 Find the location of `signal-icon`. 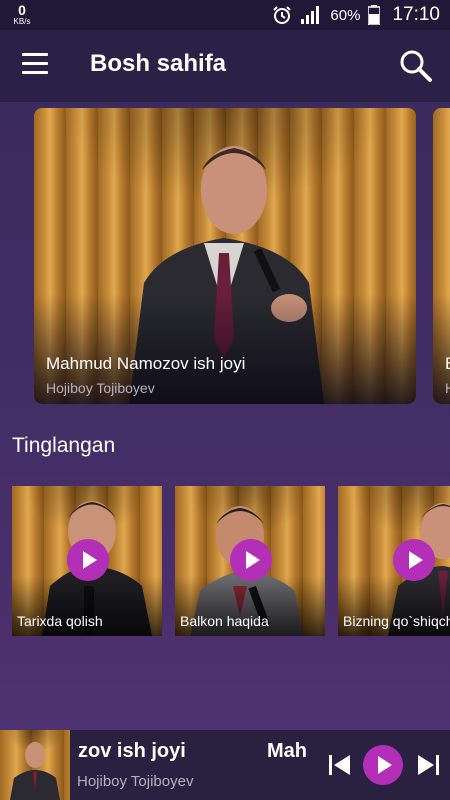

signal-icon is located at coordinates (310, 15).